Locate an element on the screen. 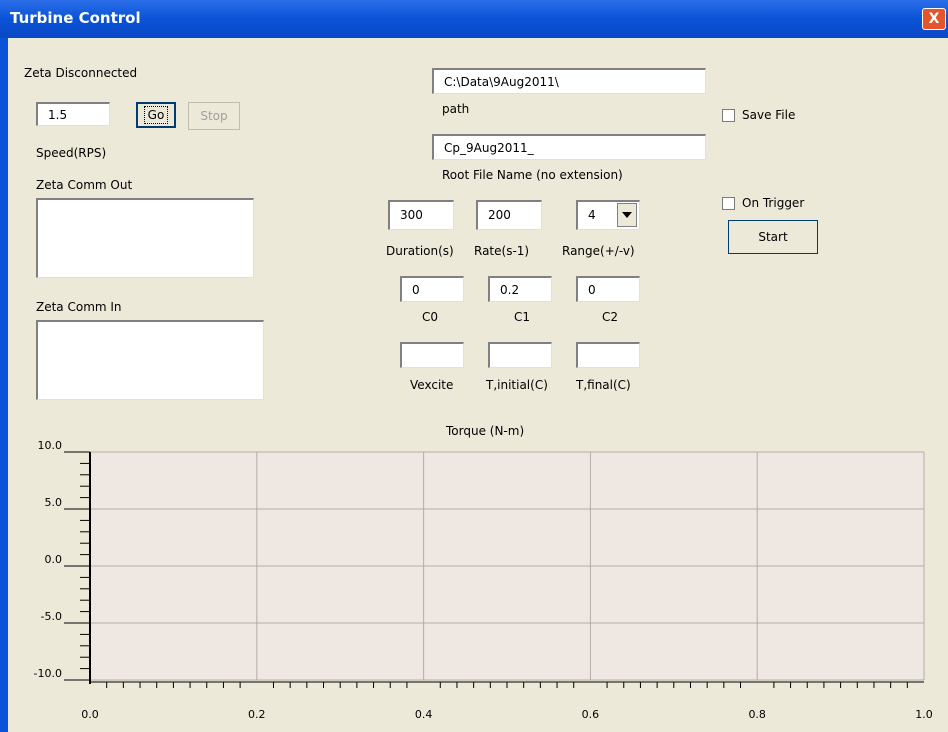 The height and width of the screenshot is (732, 948). comm-in-textarea is located at coordinates (150, 360).